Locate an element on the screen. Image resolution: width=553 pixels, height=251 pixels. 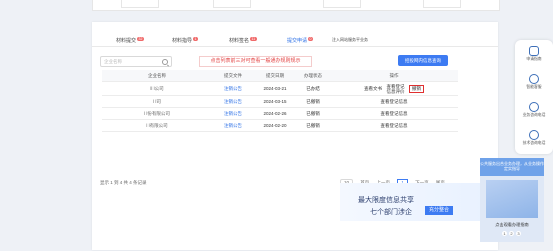
tab-materials-guide: 材料指导 1 is located at coordinates (185, 40).